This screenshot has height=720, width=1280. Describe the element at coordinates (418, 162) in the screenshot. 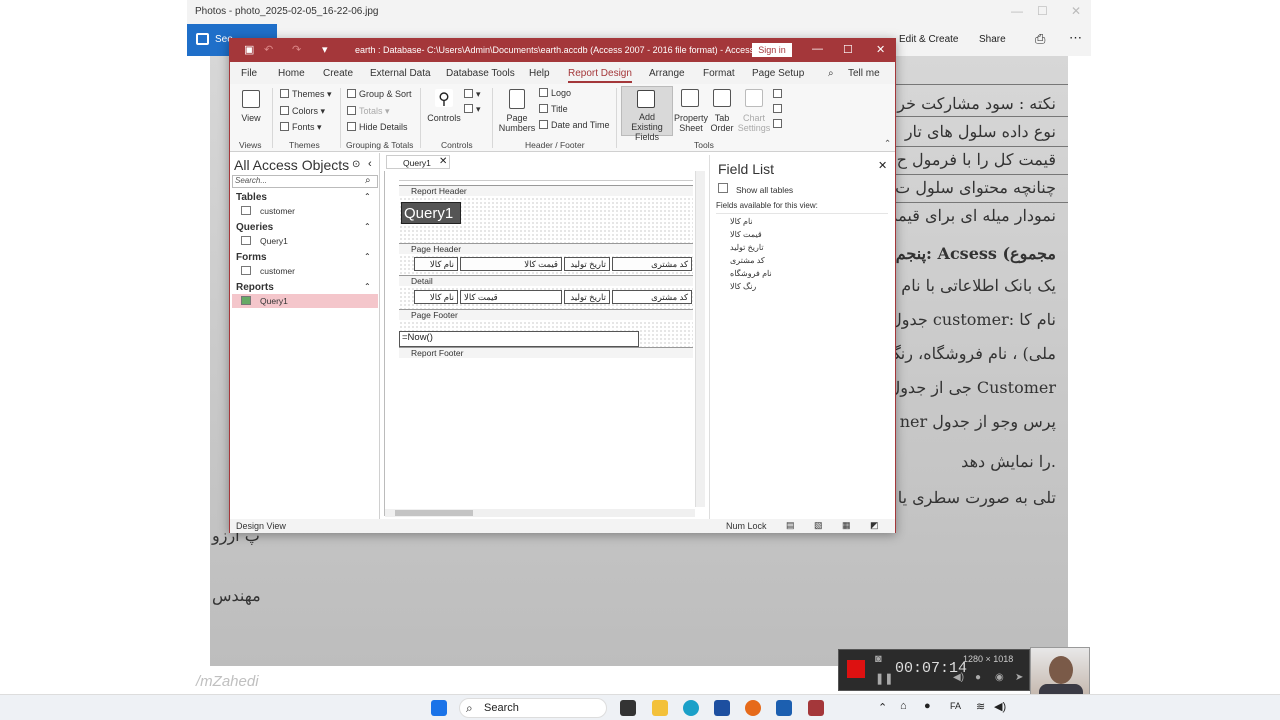

I see `document-tab: Query1 ✕` at that location.